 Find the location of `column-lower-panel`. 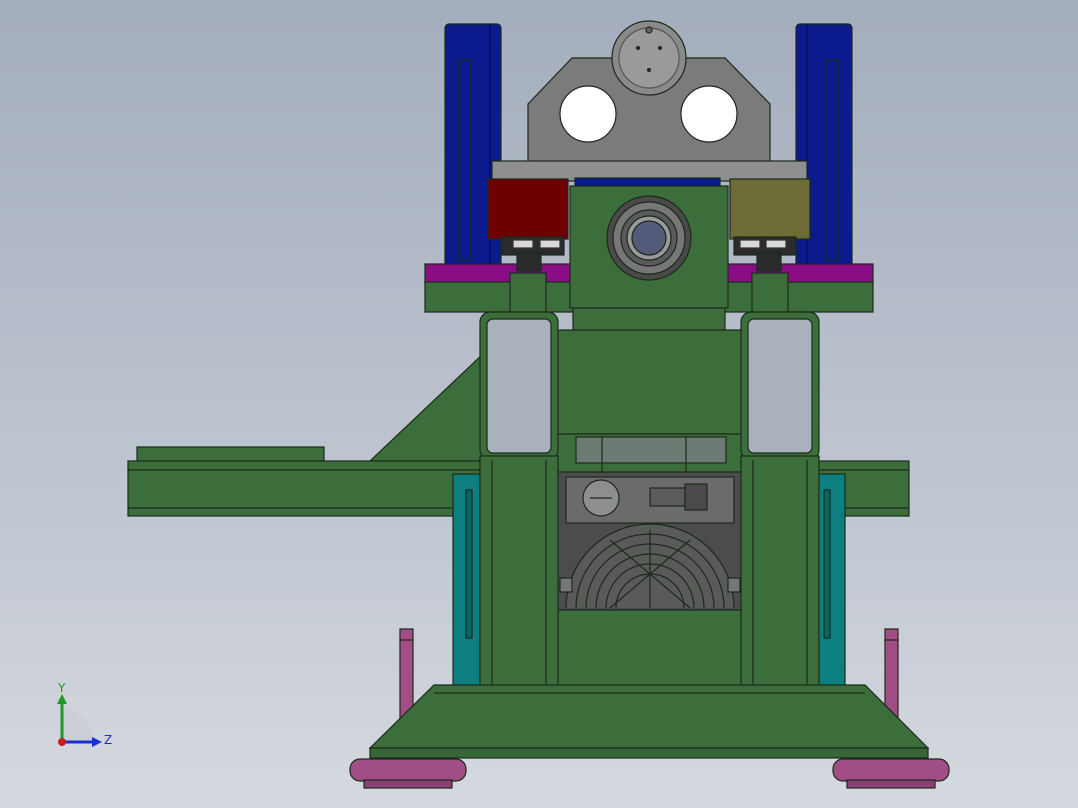

column-lower-panel is located at coordinates (650, 650).